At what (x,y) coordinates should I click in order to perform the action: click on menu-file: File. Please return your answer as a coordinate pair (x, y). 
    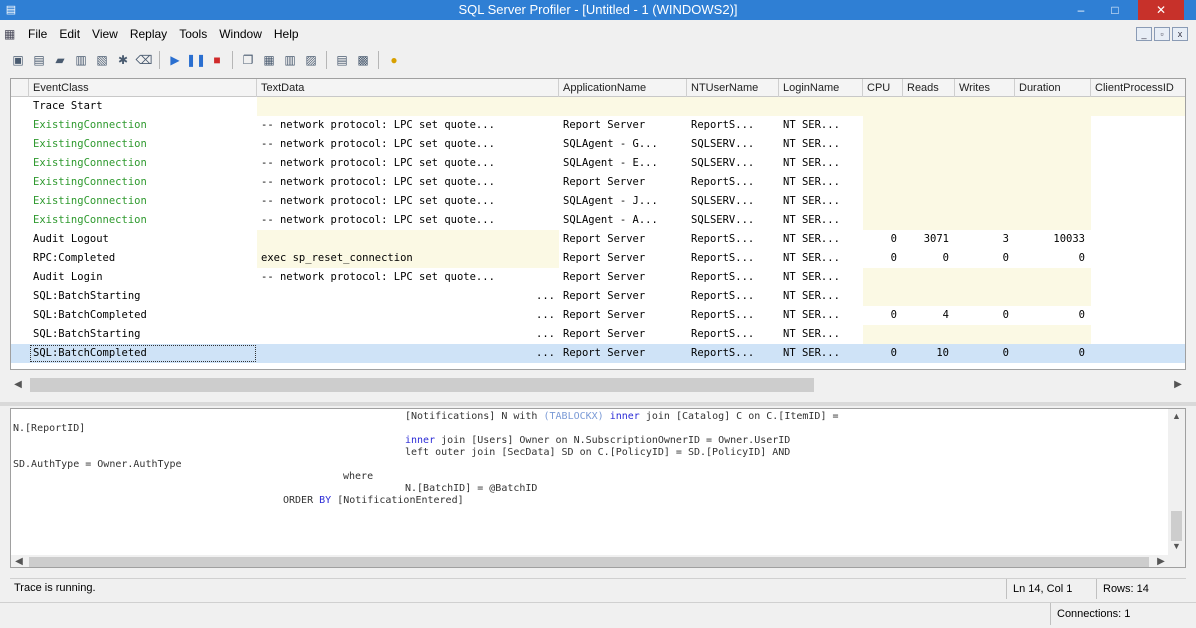
    Looking at the image, I should click on (37, 34).